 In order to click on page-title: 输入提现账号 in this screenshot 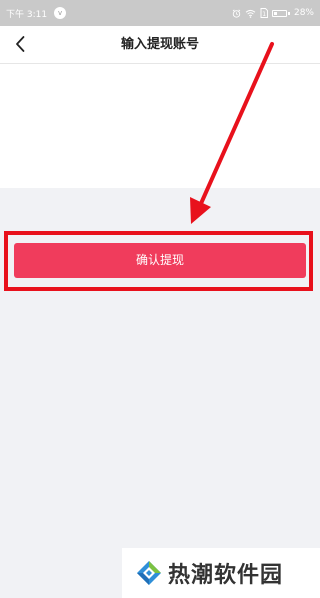, I will do `click(159, 44)`.